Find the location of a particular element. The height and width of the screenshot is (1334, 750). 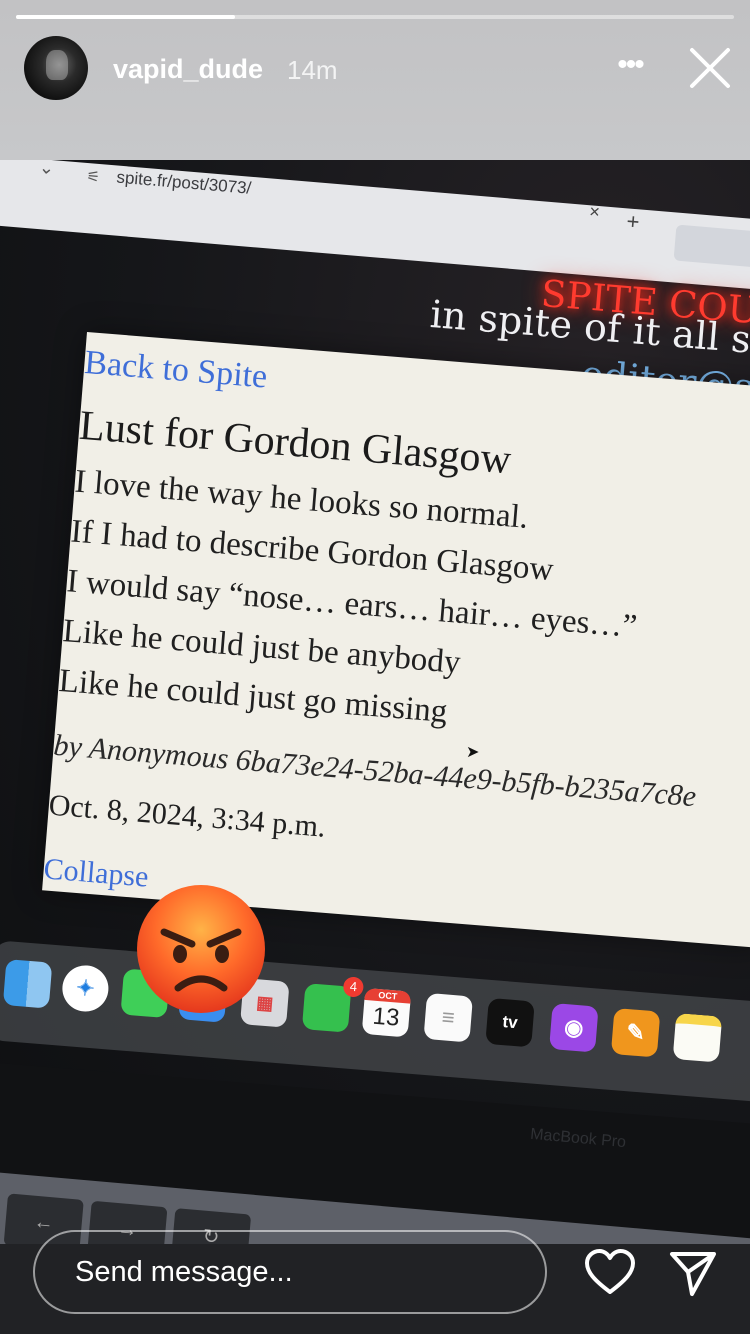

send-icon is located at coordinates (693, 1274).